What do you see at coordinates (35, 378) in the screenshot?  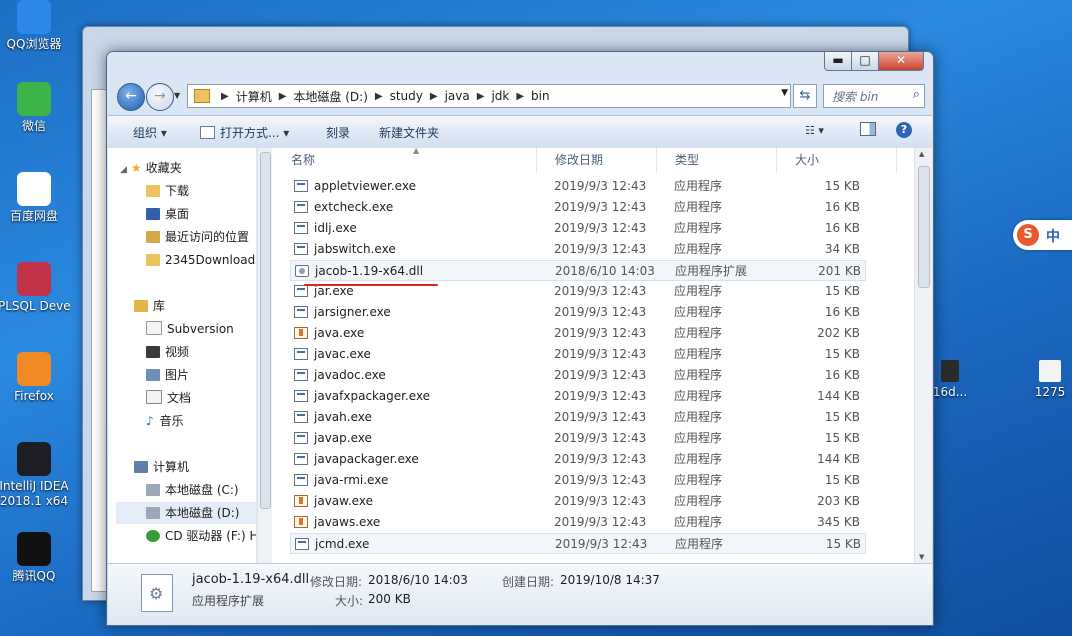 I see `desktop-icon-firefox: Firefox` at bounding box center [35, 378].